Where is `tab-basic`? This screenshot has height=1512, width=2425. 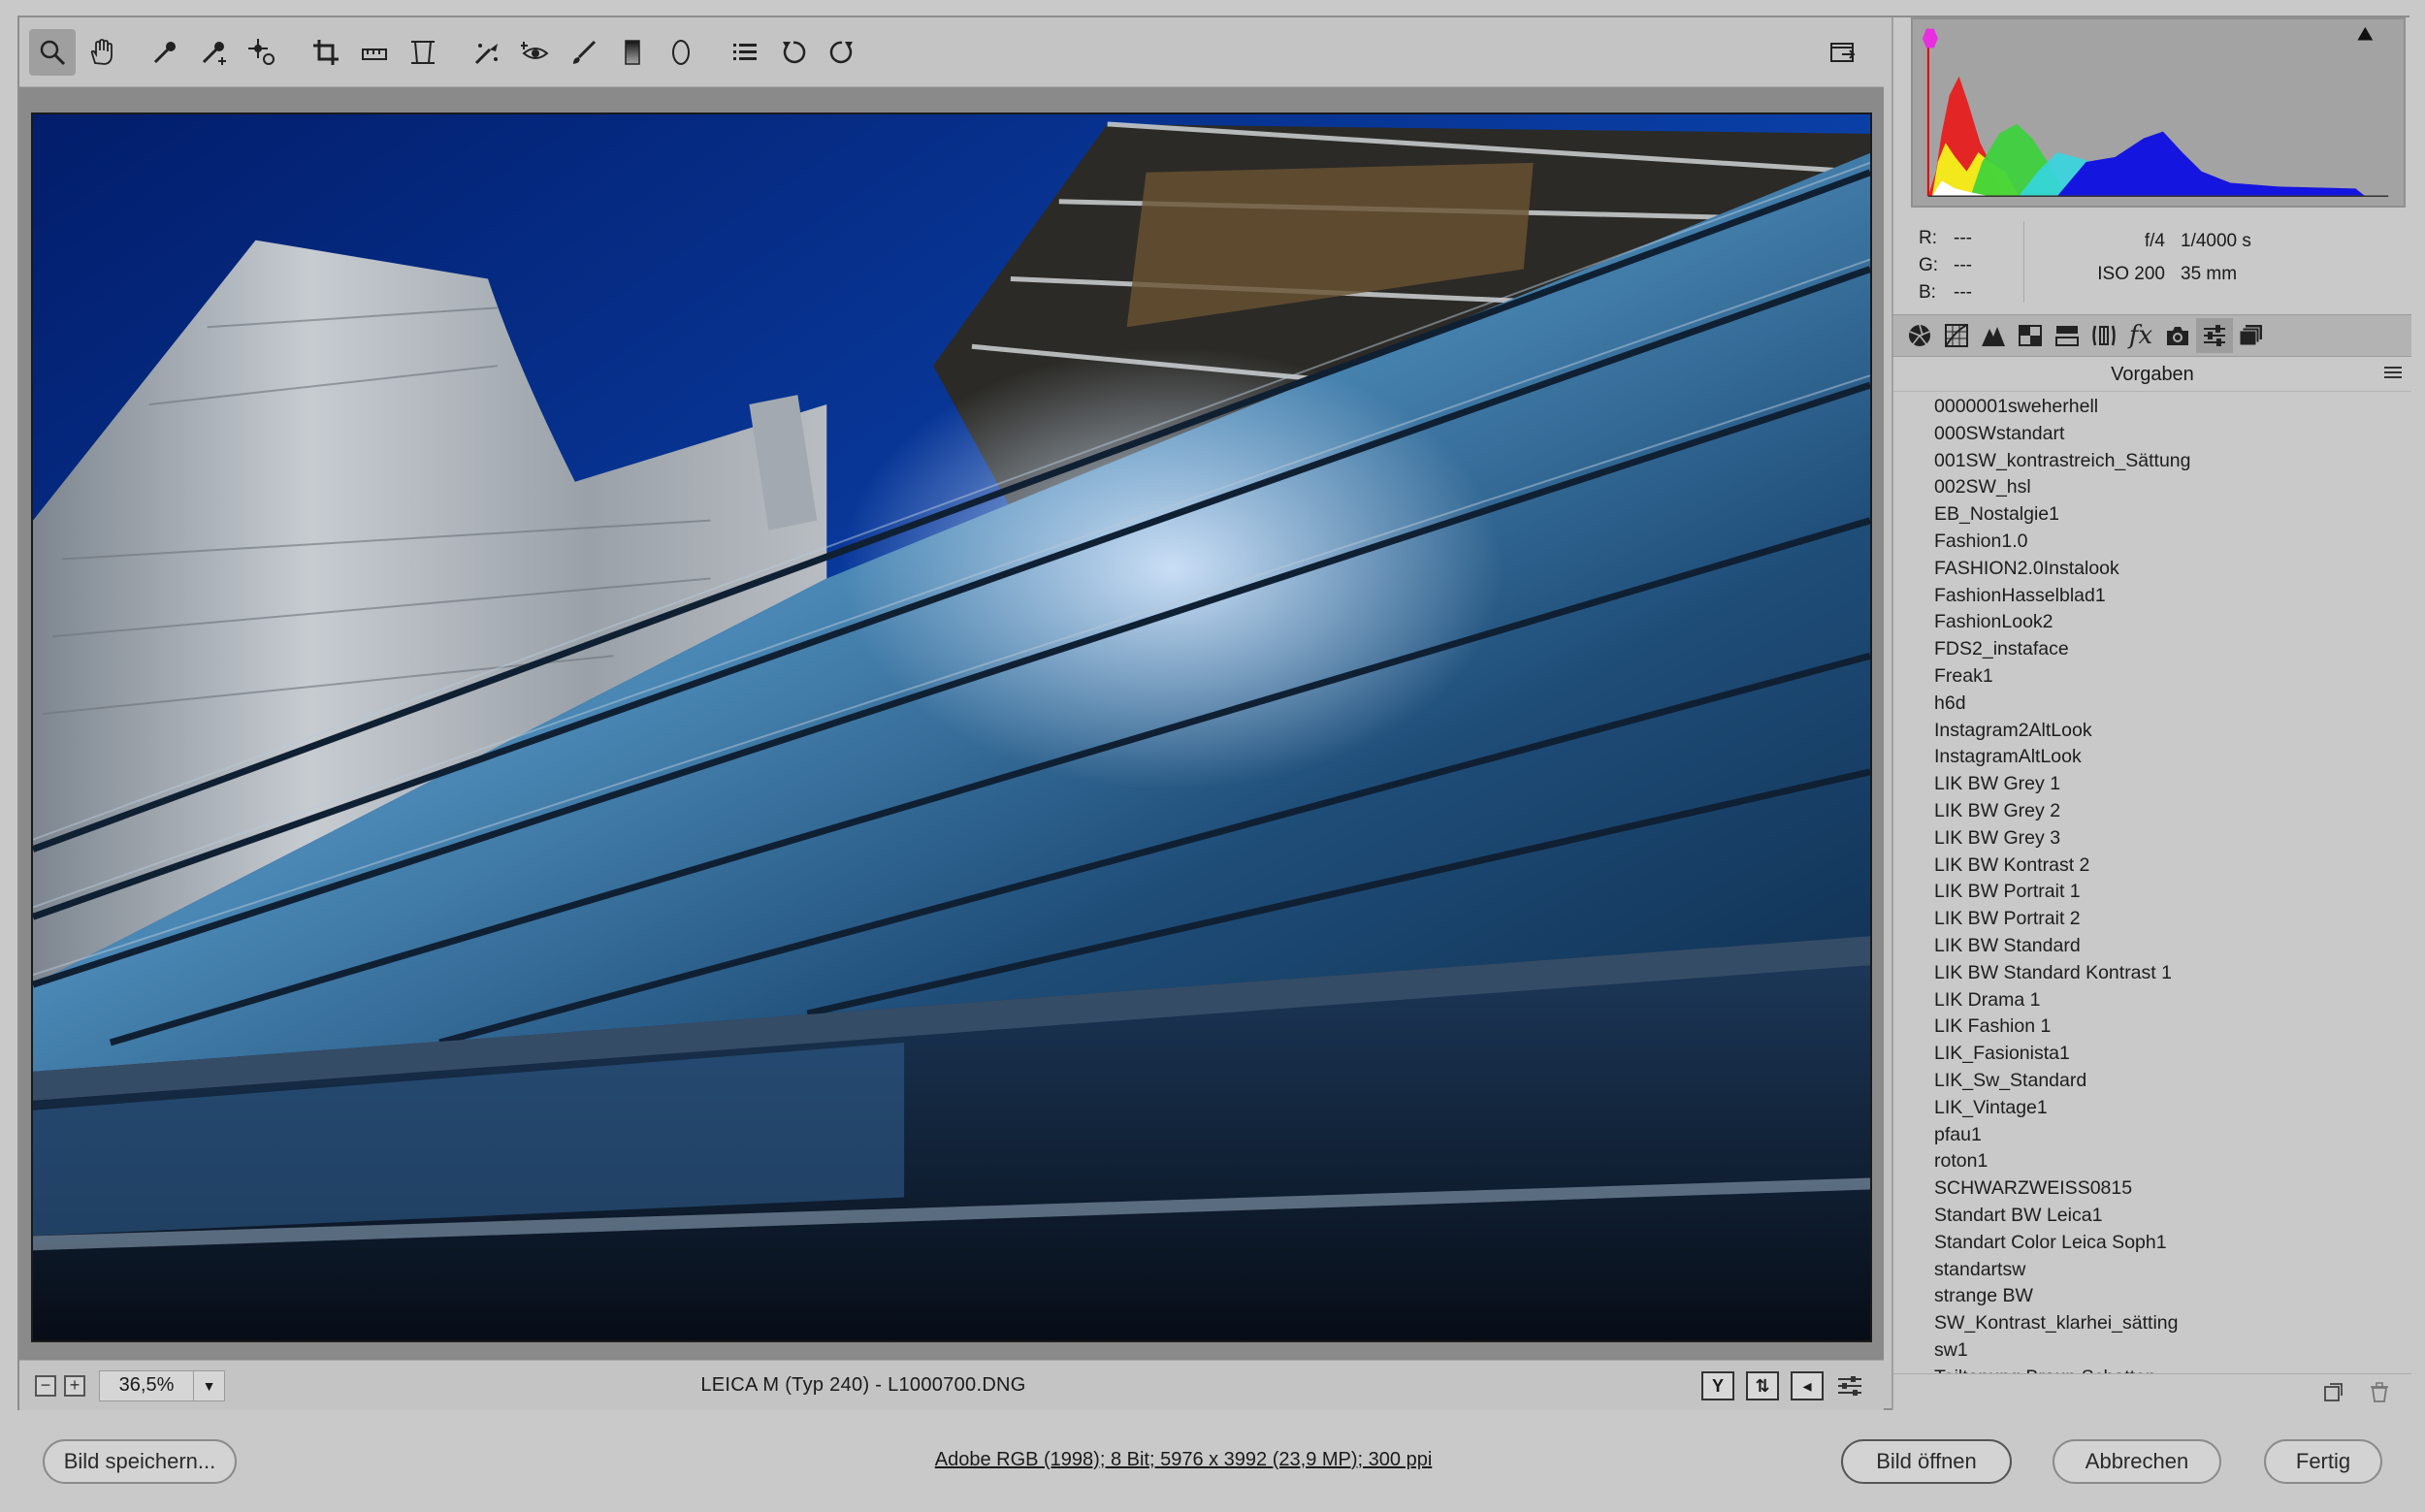 tab-basic is located at coordinates (1919, 335).